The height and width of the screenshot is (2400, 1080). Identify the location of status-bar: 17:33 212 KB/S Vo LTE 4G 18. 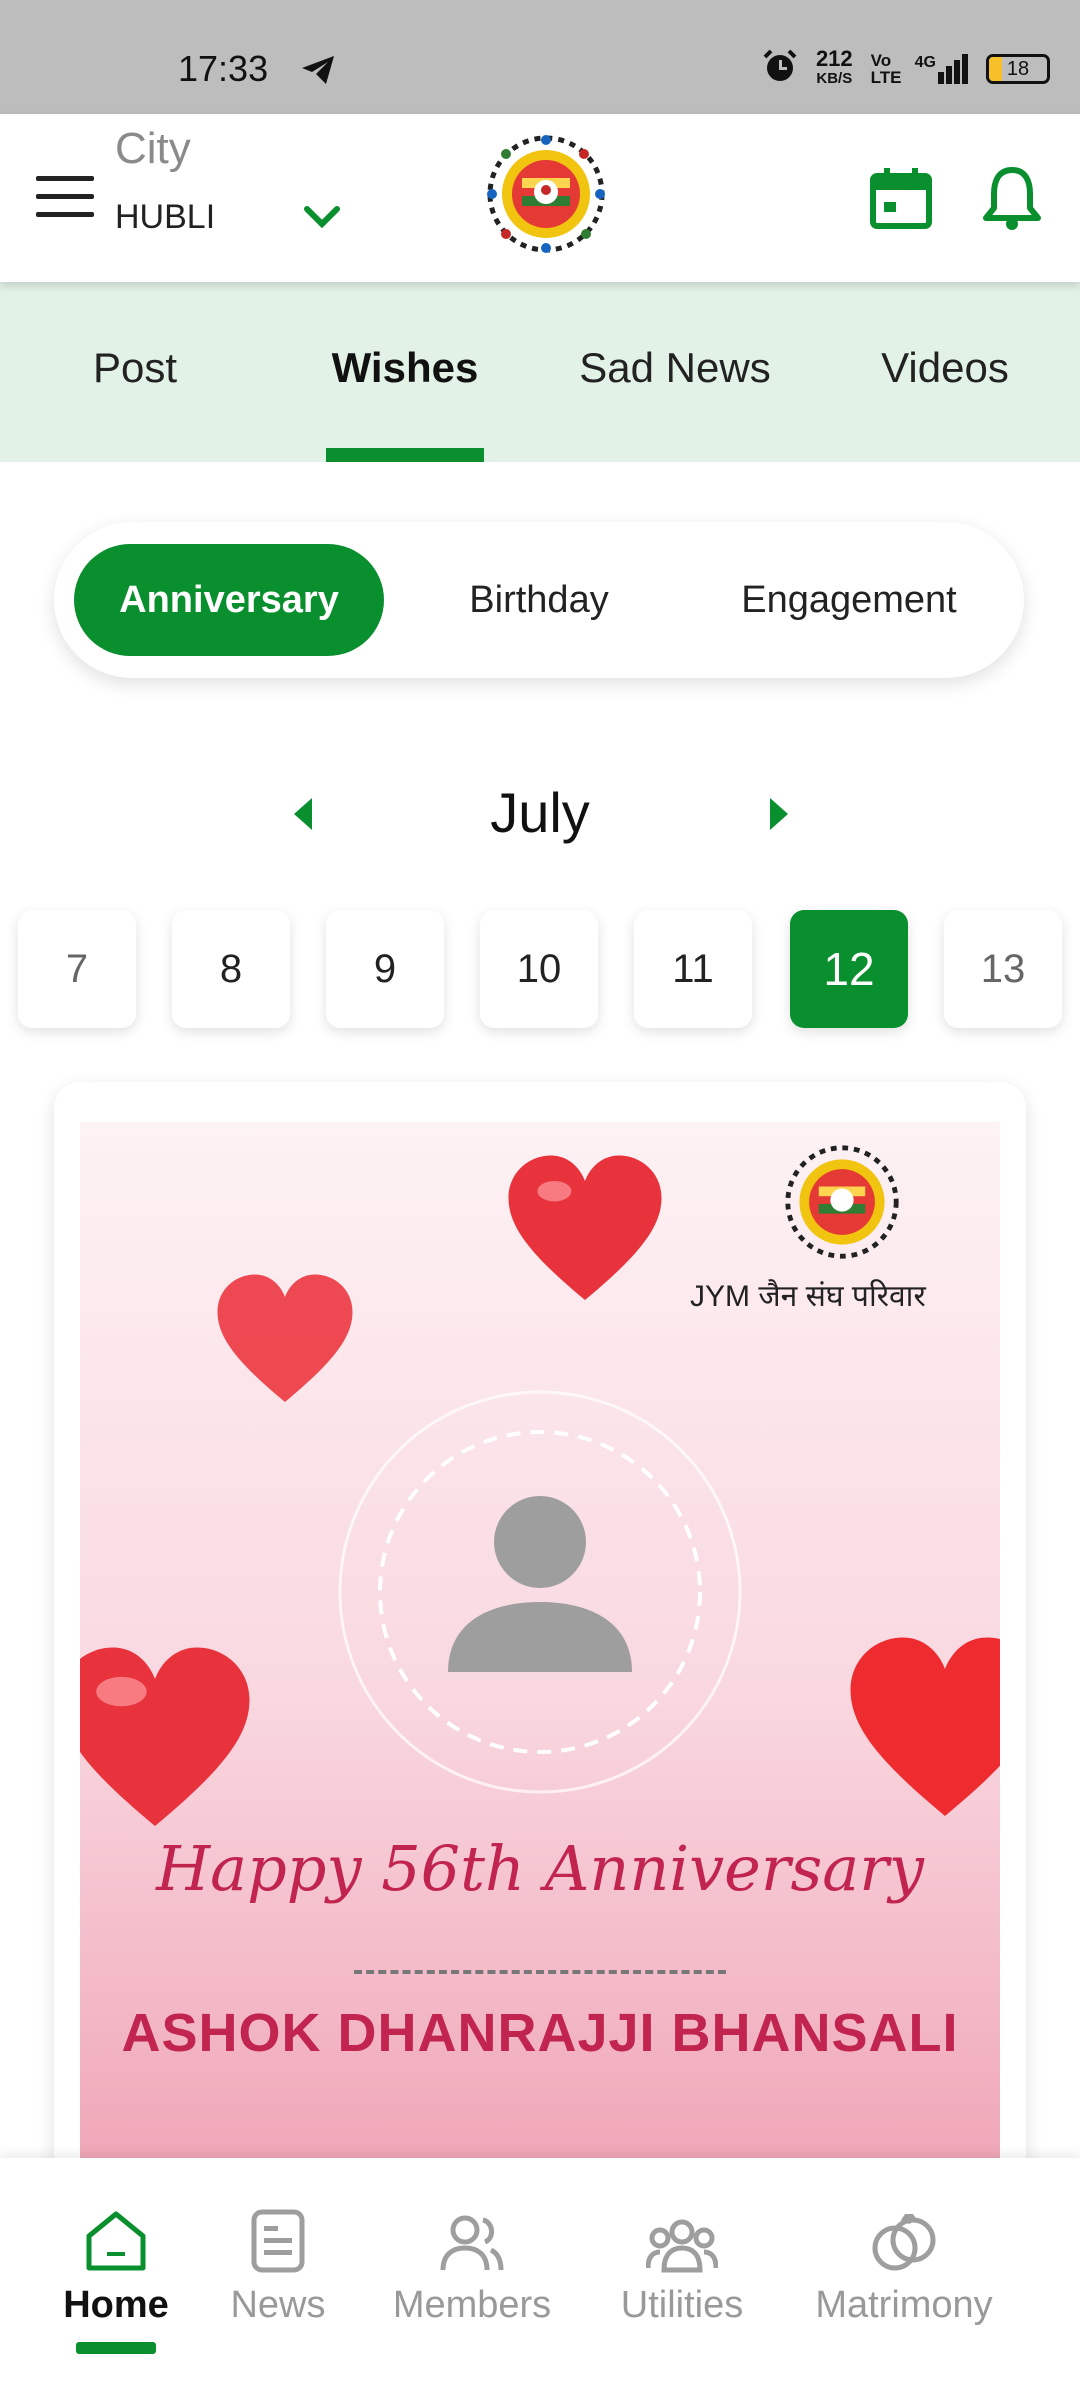
(540, 57).